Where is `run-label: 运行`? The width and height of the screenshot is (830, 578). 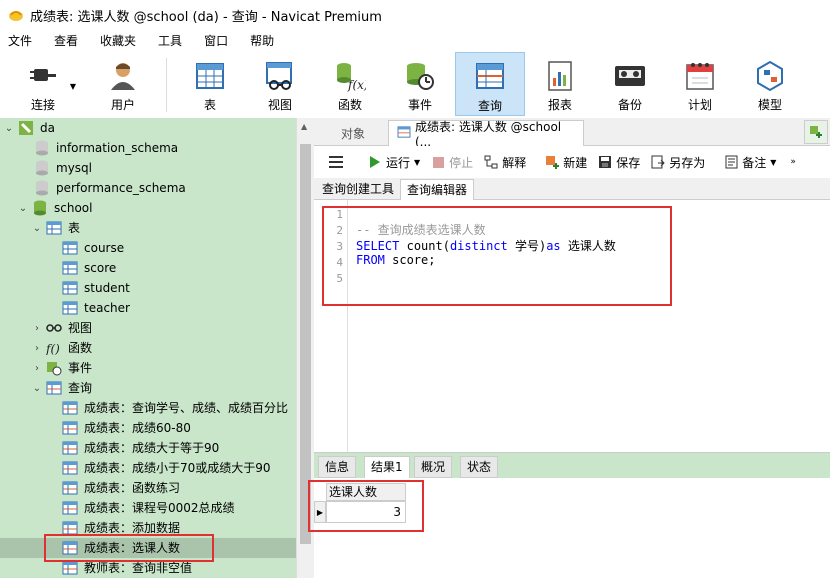 run-label: 运行 is located at coordinates (398, 162).